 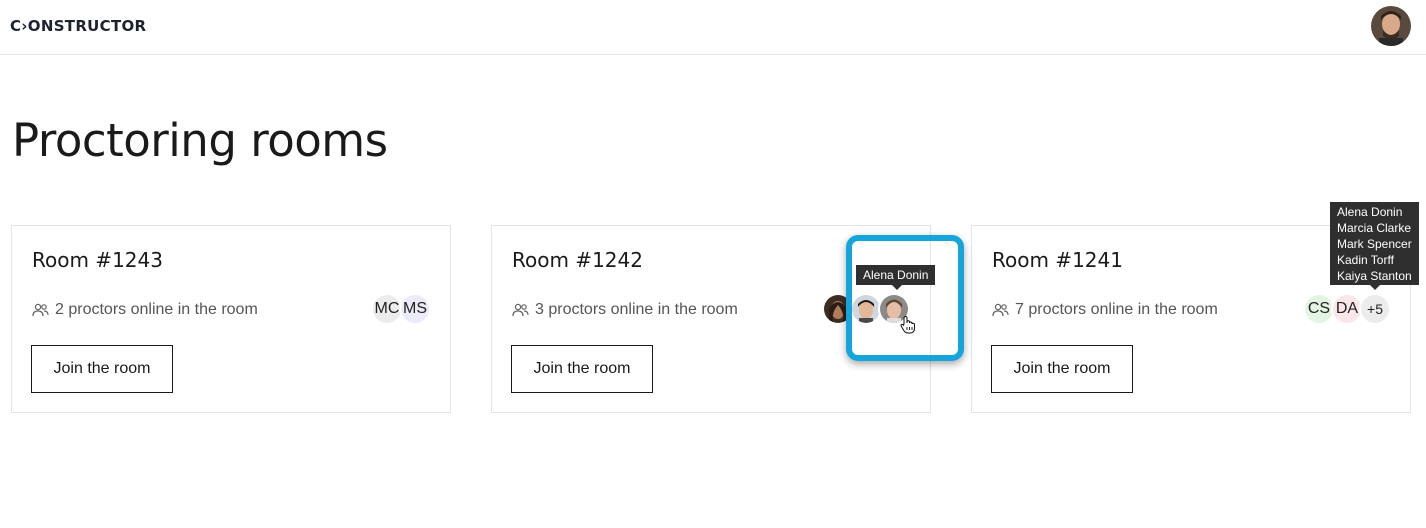 I want to click on room-title: Room #1241, so click(x=1057, y=260).